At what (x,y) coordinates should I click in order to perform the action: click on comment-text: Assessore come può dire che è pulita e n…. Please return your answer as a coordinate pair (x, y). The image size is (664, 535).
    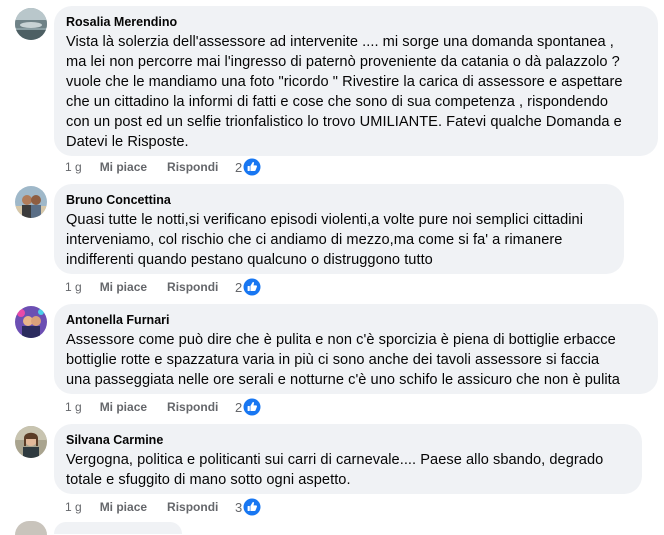
    Looking at the image, I should click on (343, 360).